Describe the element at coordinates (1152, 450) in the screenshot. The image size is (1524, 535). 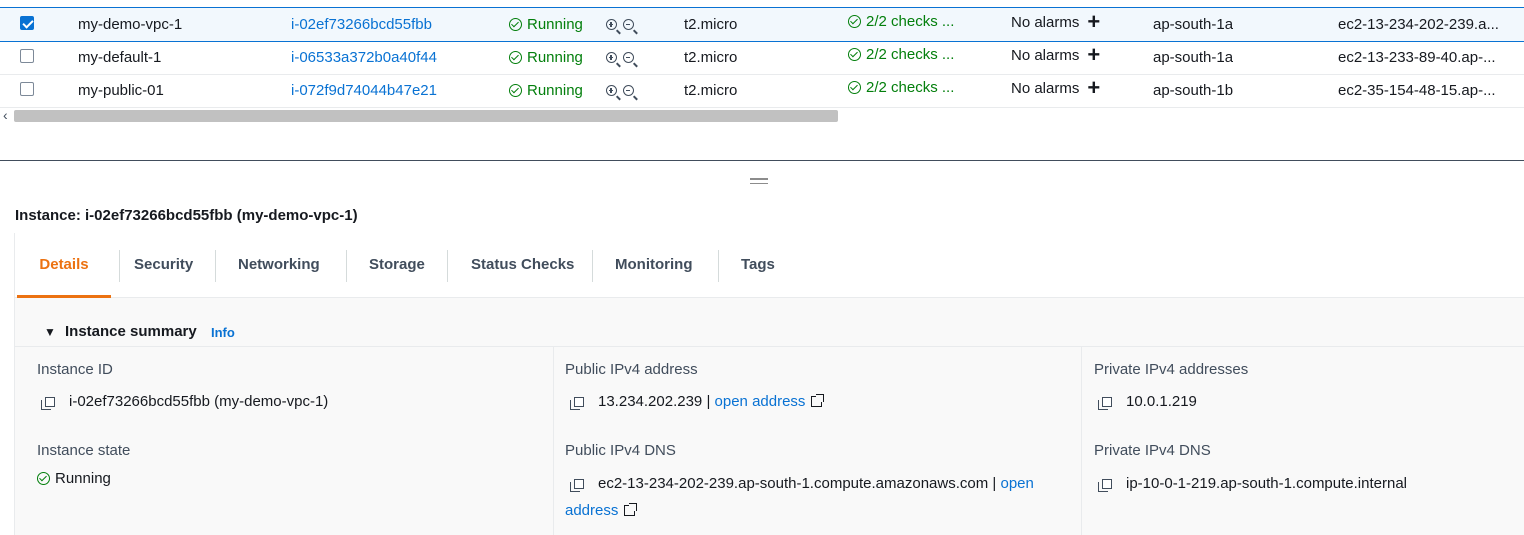
I see `private-dns-label: Private IPv4 DNS` at that location.